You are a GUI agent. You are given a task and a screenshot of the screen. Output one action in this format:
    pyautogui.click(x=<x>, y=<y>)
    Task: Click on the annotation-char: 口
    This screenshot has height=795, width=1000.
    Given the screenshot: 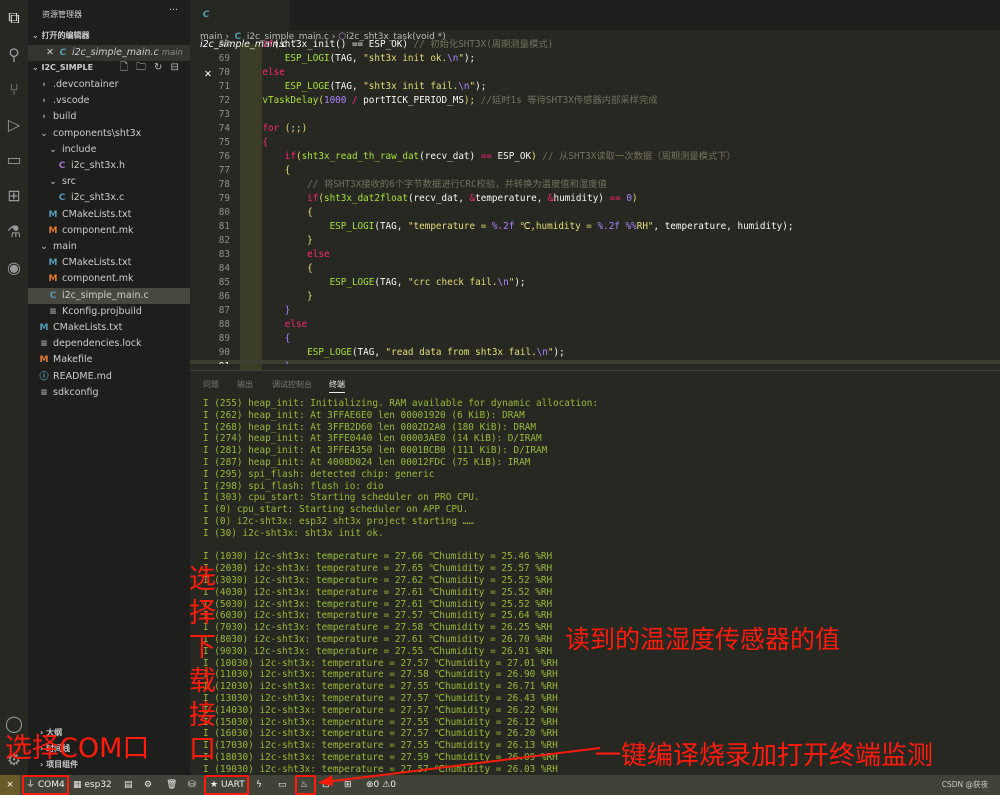 What is the action you would take?
    pyautogui.click(x=202, y=749)
    